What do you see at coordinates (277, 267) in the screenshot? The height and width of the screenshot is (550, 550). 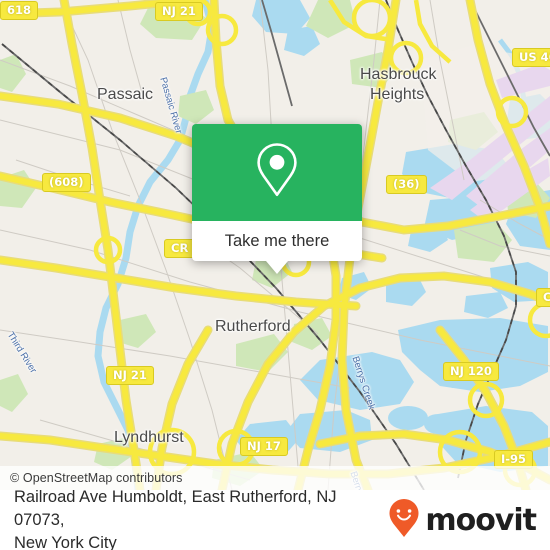 I see `popup-tail` at bounding box center [277, 267].